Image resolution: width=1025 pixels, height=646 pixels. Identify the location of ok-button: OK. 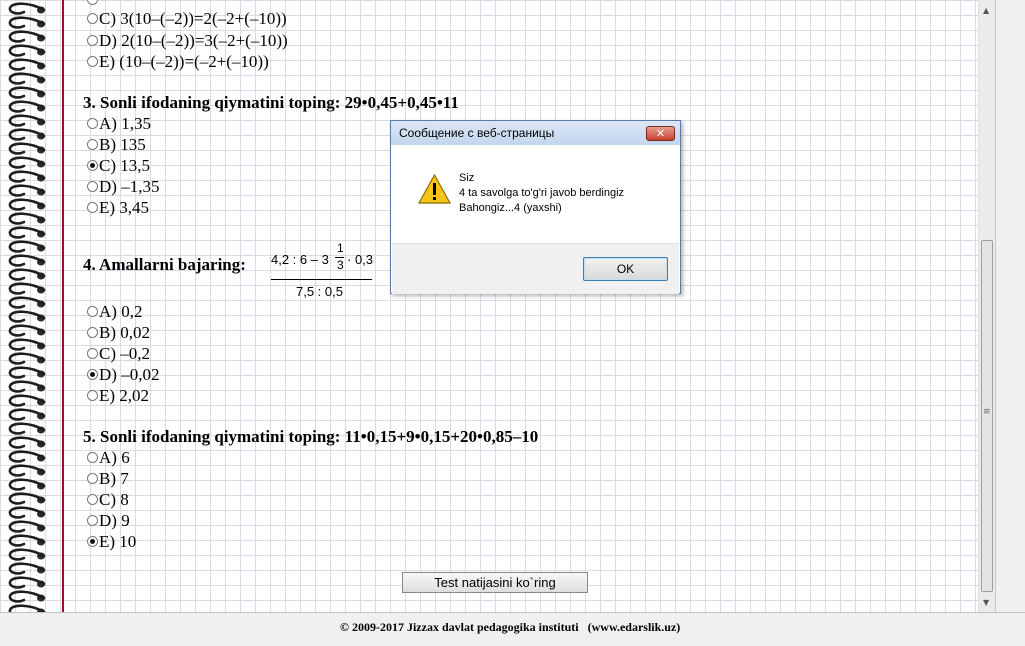
(625, 269).